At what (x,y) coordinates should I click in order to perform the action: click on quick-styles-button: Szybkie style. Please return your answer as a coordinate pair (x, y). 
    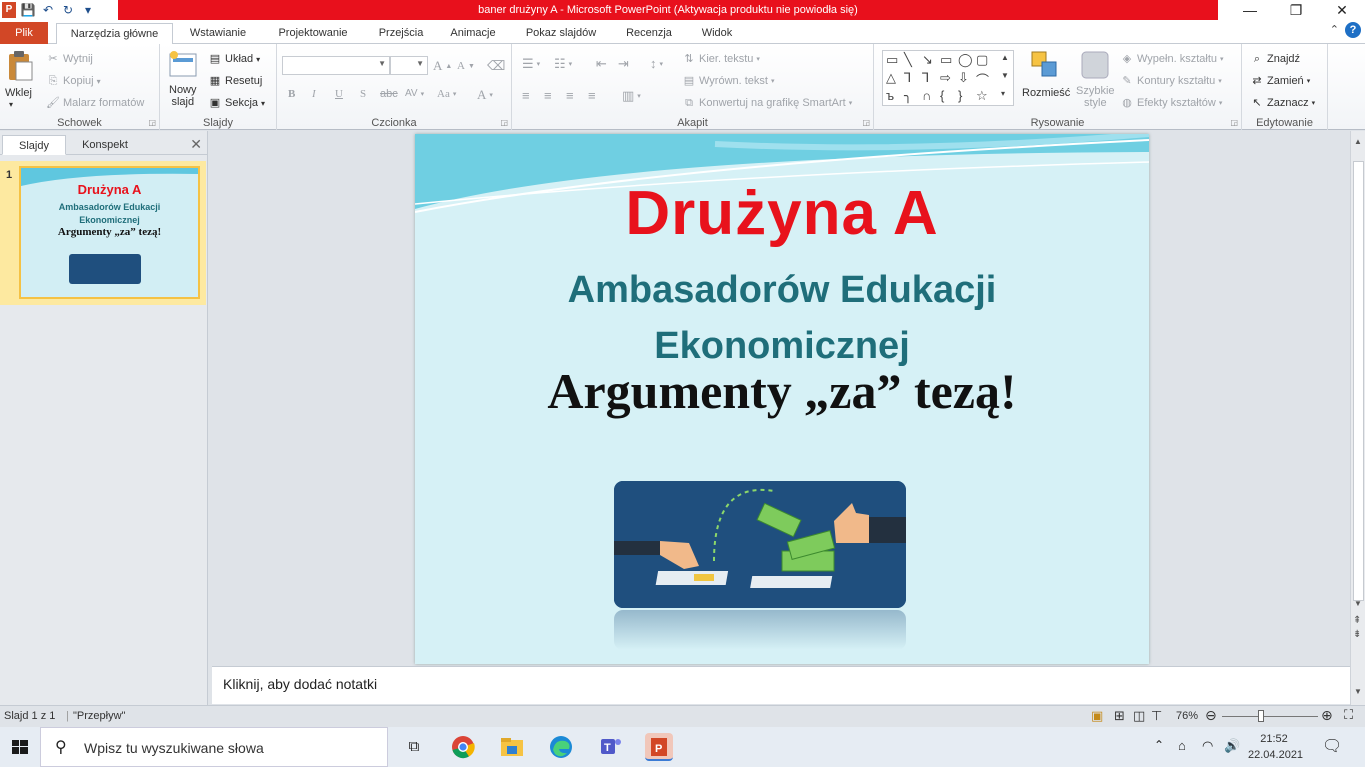
    Looking at the image, I should click on (1095, 97).